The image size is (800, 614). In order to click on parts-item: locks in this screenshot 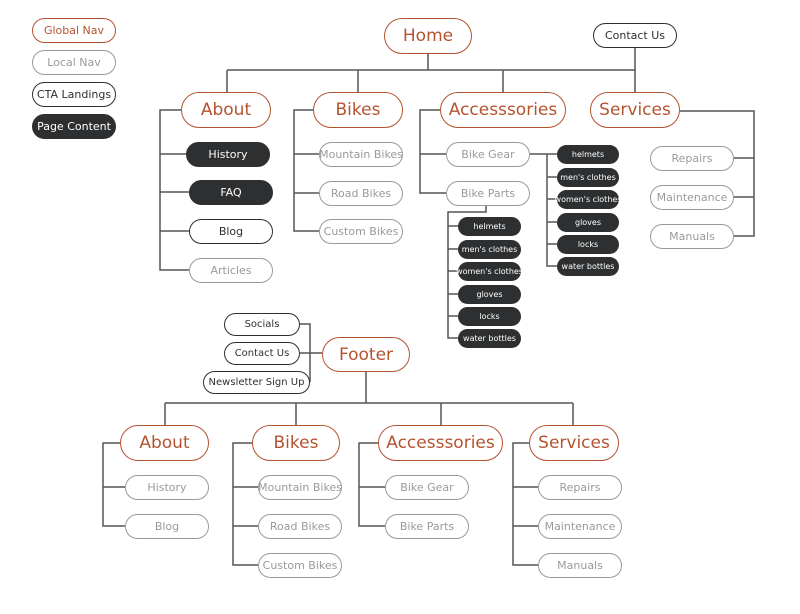, I will do `click(489, 316)`.